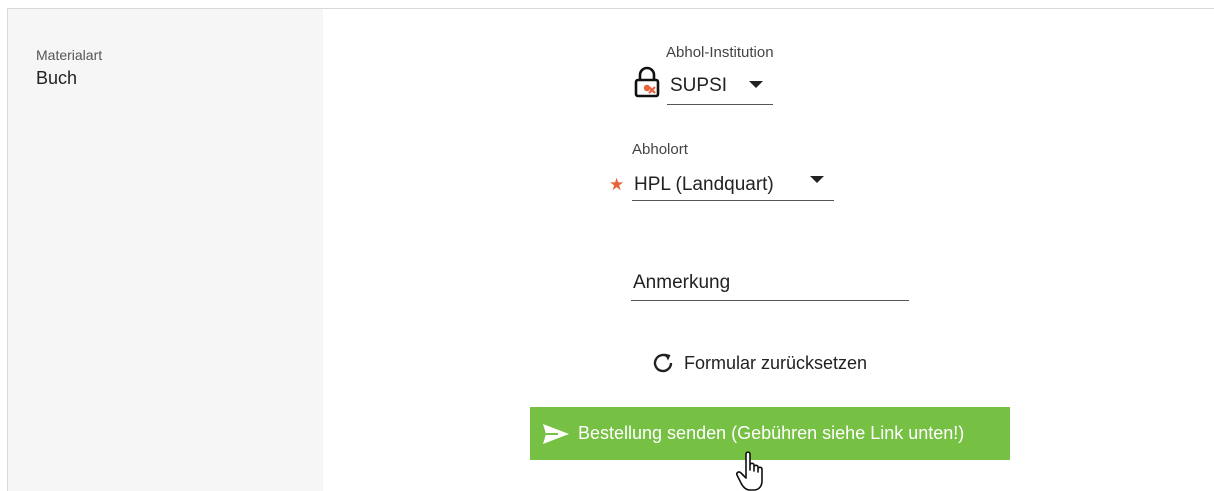 The image size is (1214, 491). I want to click on material-type-label: Materialart, so click(69, 55).